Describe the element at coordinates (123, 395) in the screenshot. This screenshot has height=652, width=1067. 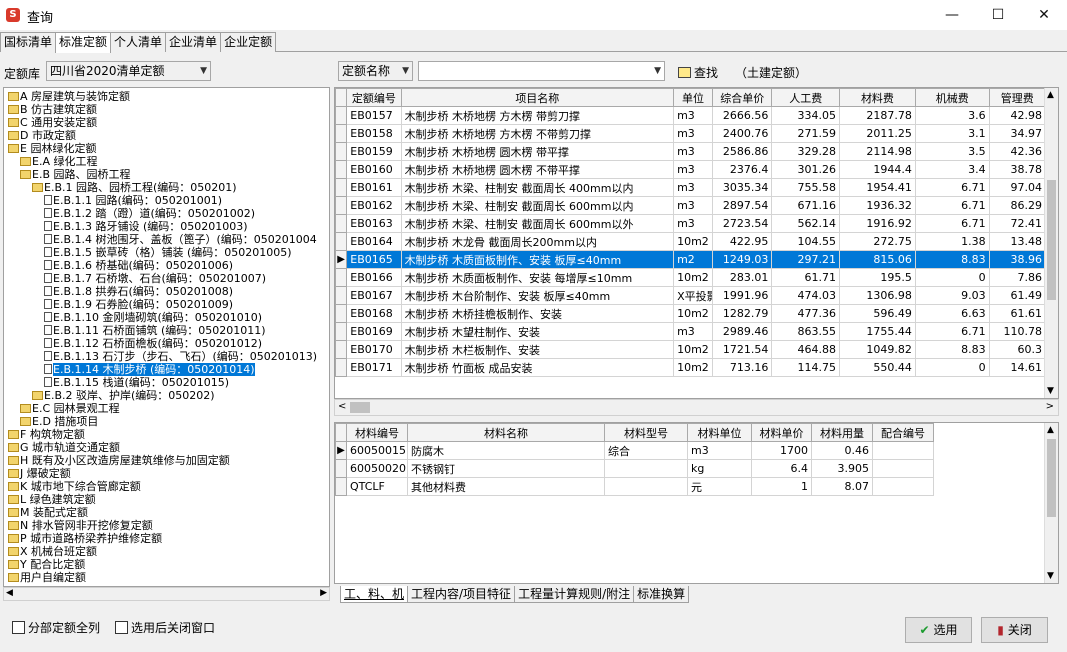
I see `tree-node: E.B.2 驳岸、护岸(编码：050202)` at that location.